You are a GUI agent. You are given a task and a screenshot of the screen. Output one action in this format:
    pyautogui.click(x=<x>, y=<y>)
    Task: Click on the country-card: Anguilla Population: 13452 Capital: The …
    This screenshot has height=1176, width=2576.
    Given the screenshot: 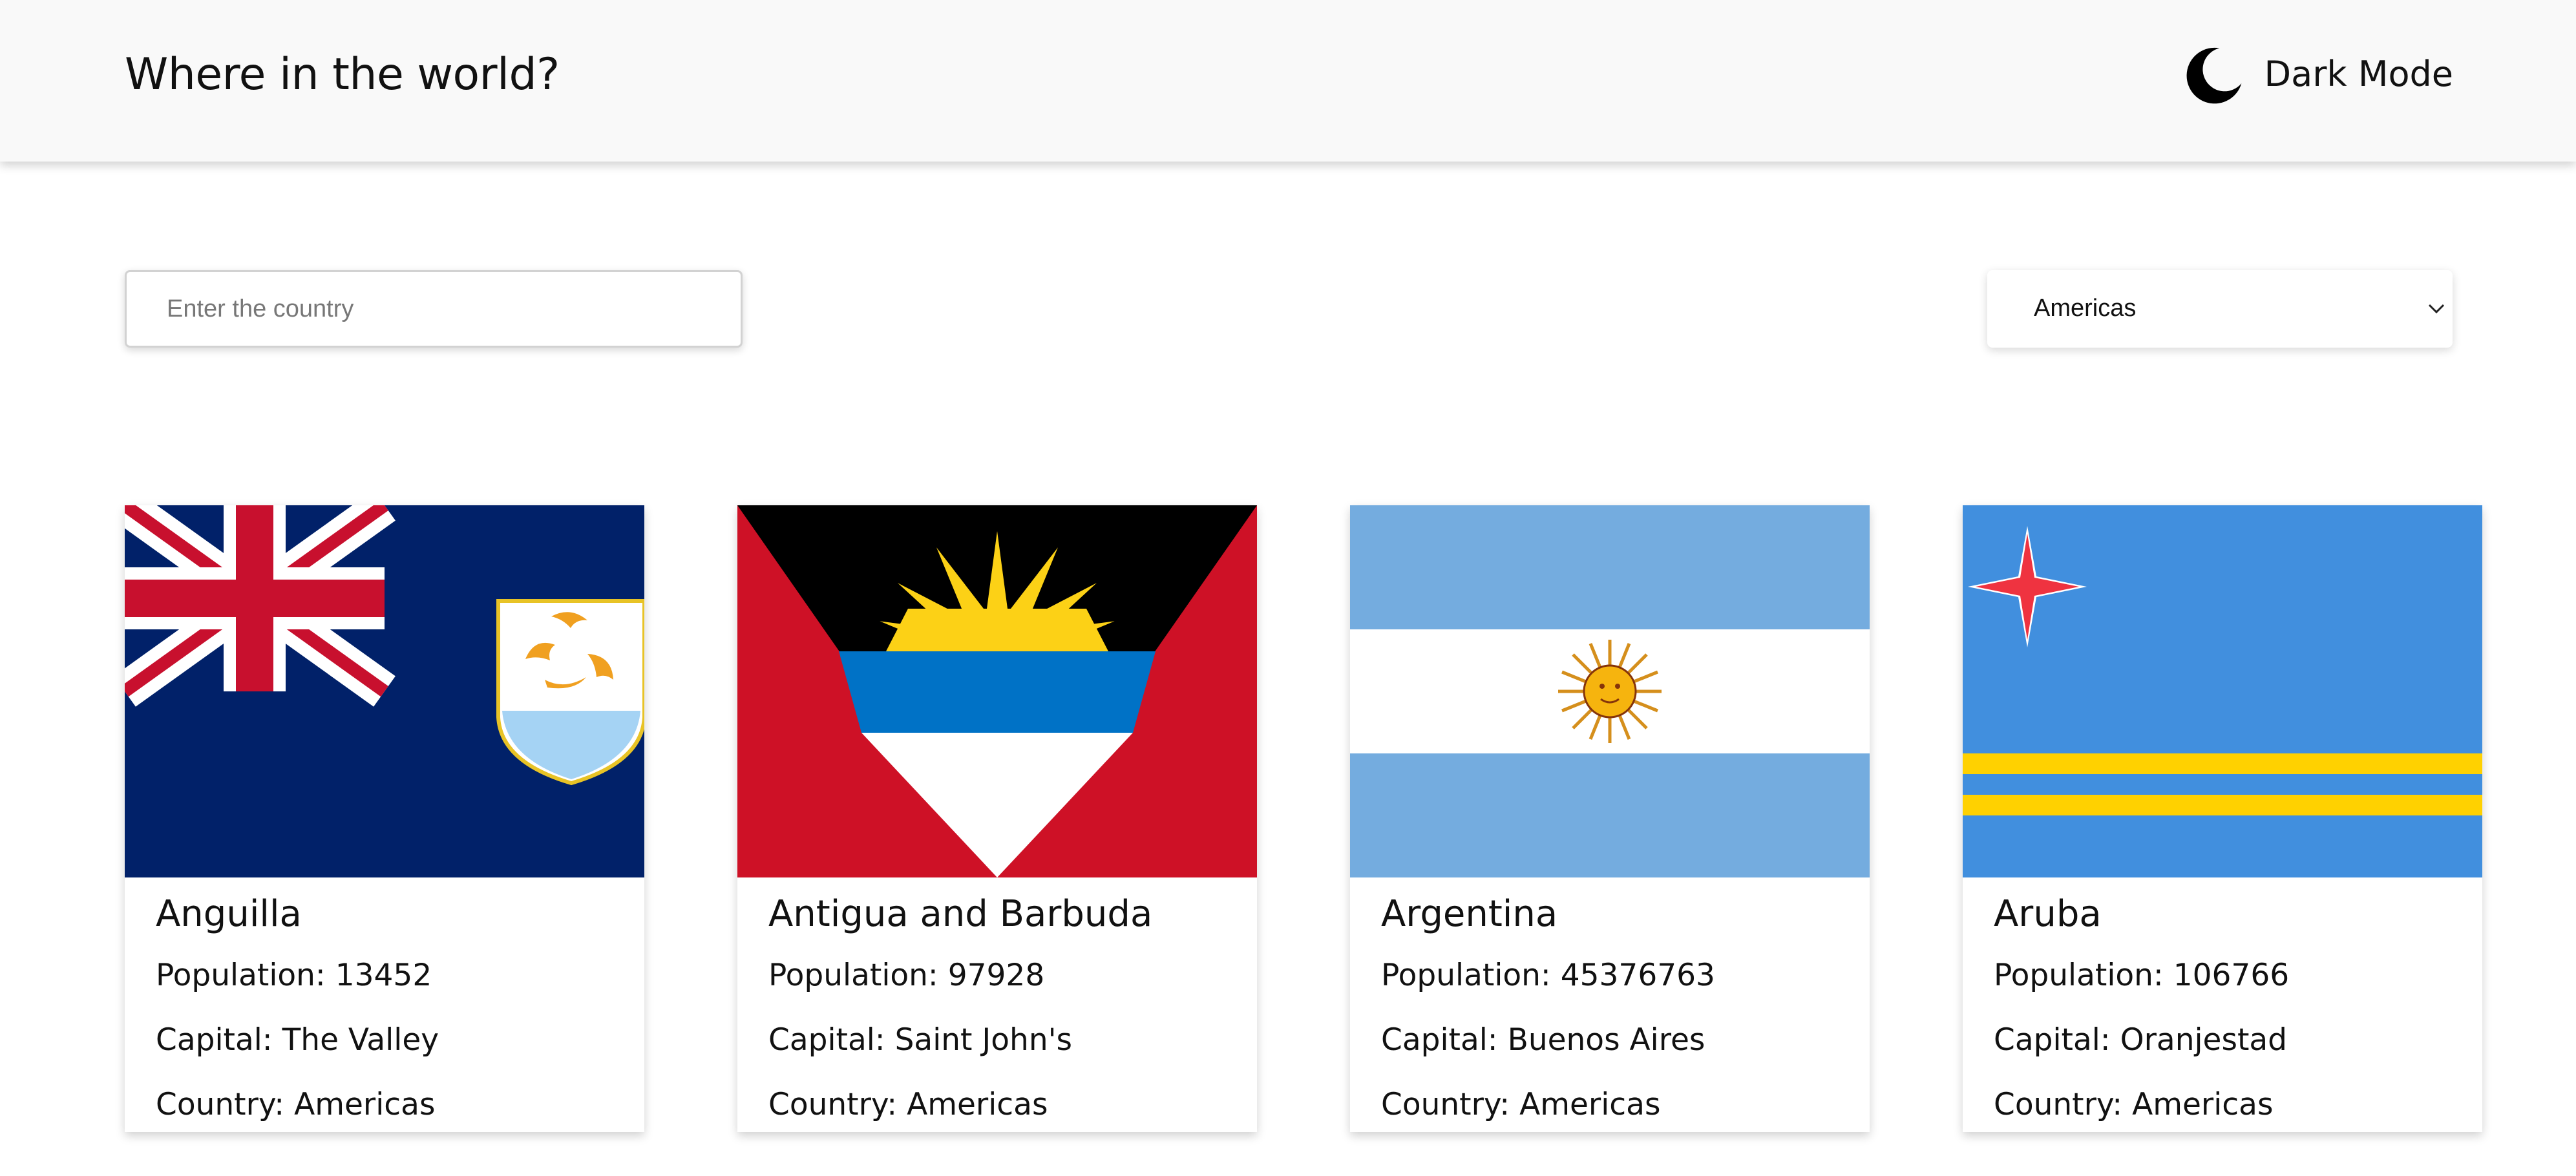 What is the action you would take?
    pyautogui.click(x=384, y=819)
    